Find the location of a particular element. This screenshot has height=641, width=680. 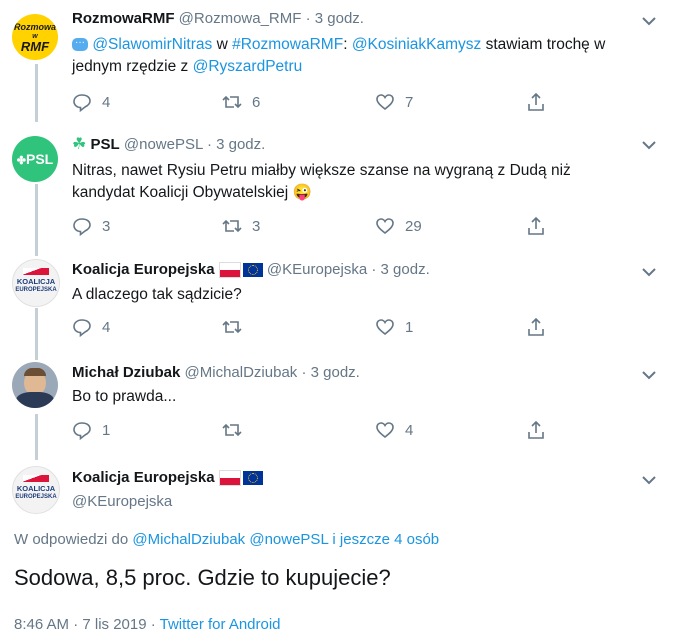

hashtag-link: #RozmowaRMF is located at coordinates (287, 44).